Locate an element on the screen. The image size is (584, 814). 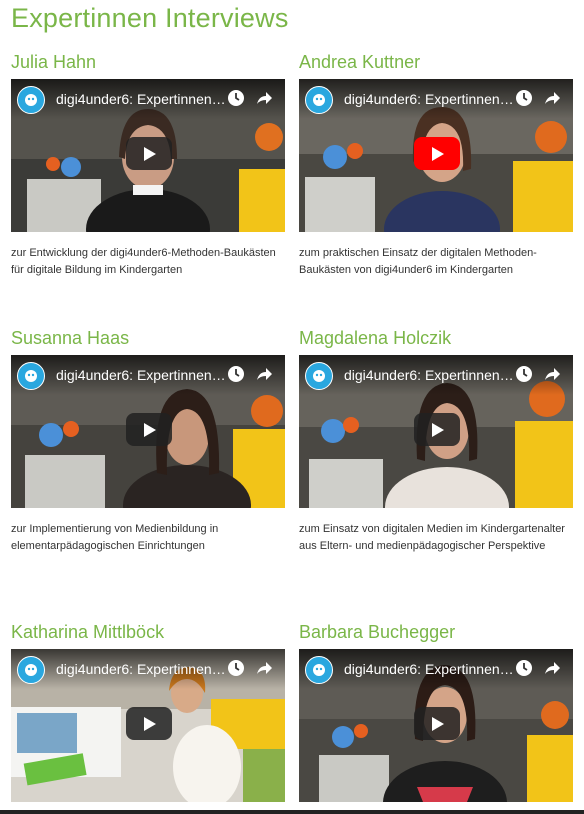
interviewee-name: Julia Hahn is located at coordinates (54, 62).